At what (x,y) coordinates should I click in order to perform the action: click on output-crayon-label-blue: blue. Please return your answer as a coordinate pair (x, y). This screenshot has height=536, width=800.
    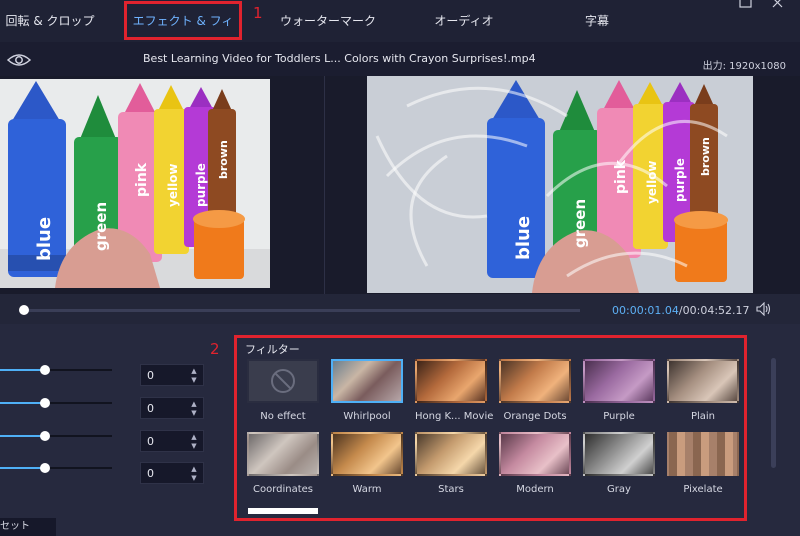
    Looking at the image, I should click on (523, 238).